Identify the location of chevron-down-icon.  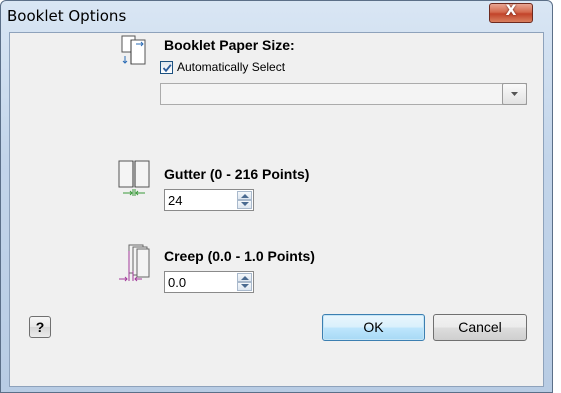
(514, 94).